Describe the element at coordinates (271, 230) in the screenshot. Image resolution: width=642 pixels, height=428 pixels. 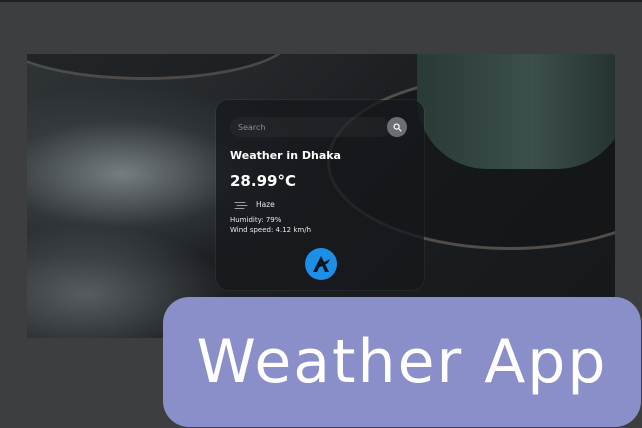
I see `wind-speed-text: Wind speed: 4.12 km/h` at that location.